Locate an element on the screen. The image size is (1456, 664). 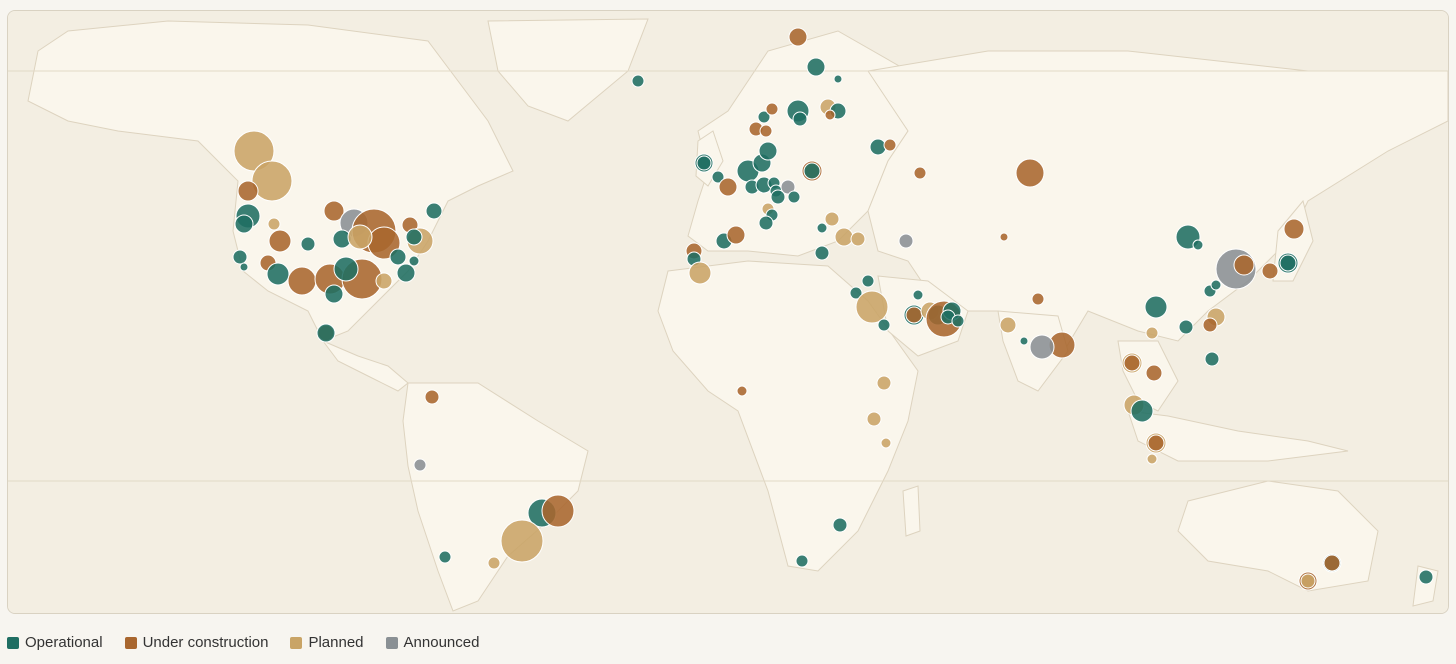
legend-item-under-construction: Under construction is located at coordinates (196, 642).